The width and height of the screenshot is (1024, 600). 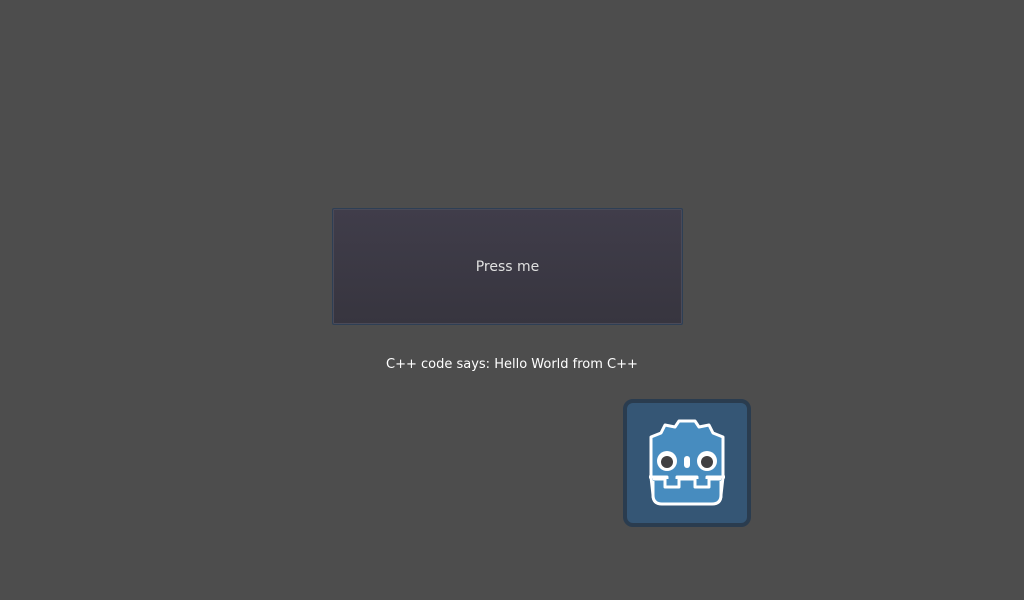 I want to click on godot-logo-icon, so click(x=687, y=462).